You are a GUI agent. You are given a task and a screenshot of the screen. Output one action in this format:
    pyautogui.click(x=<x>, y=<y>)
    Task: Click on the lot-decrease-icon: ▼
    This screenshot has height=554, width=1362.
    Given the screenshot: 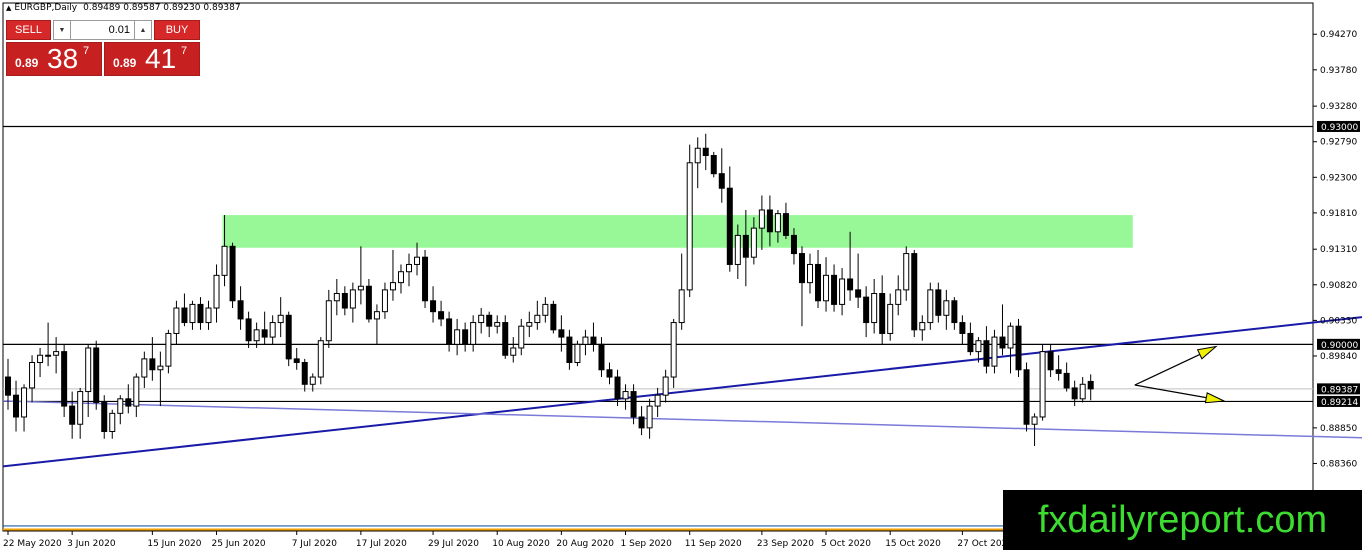 What is the action you would take?
    pyautogui.click(x=62, y=30)
    